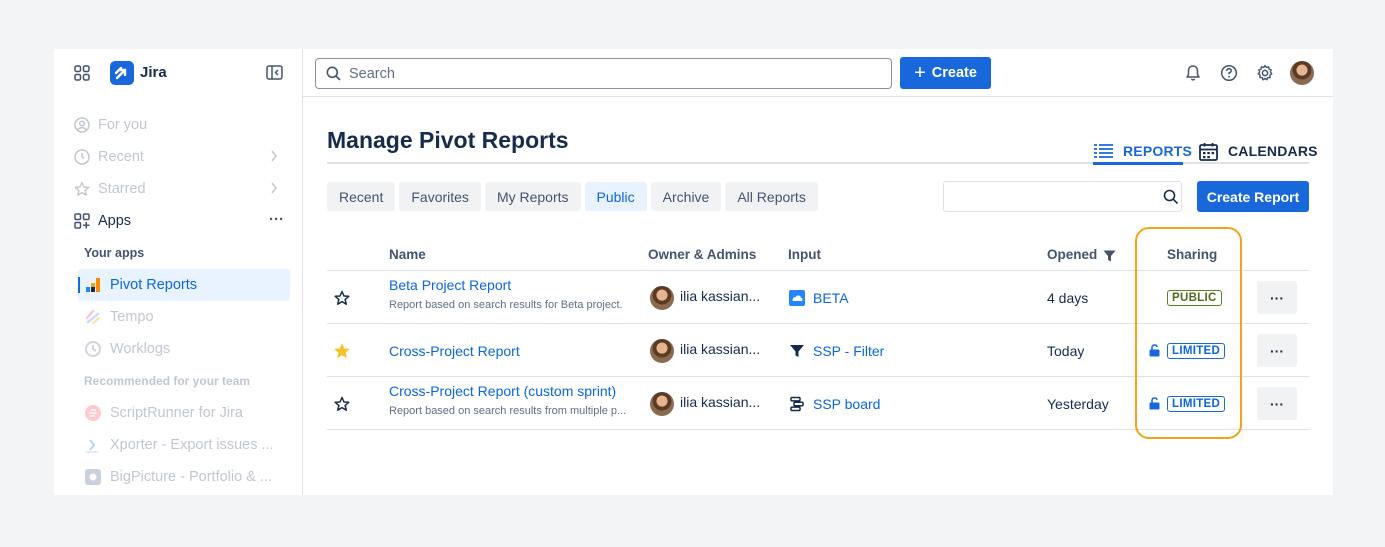  What do you see at coordinates (93, 477) in the screenshot?
I see `bigpicture-icon` at bounding box center [93, 477].